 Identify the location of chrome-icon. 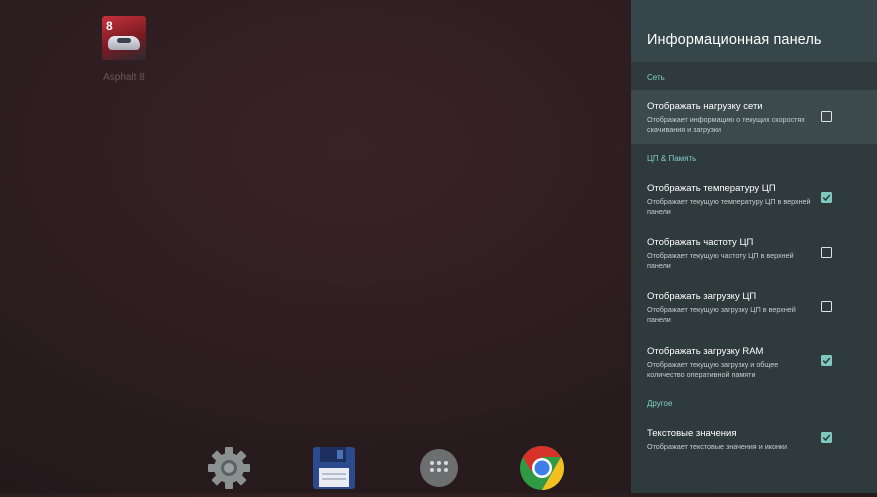
(542, 468).